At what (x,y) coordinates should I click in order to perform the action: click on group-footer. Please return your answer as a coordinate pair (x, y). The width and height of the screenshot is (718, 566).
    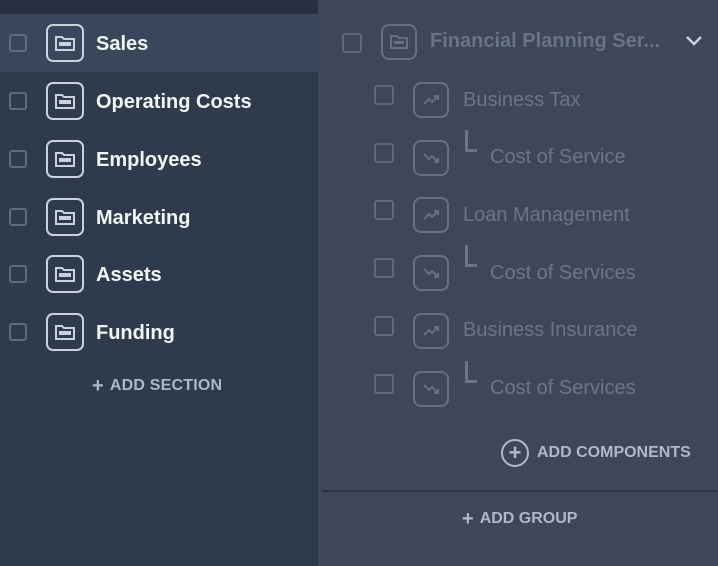
    Looking at the image, I should click on (520, 529).